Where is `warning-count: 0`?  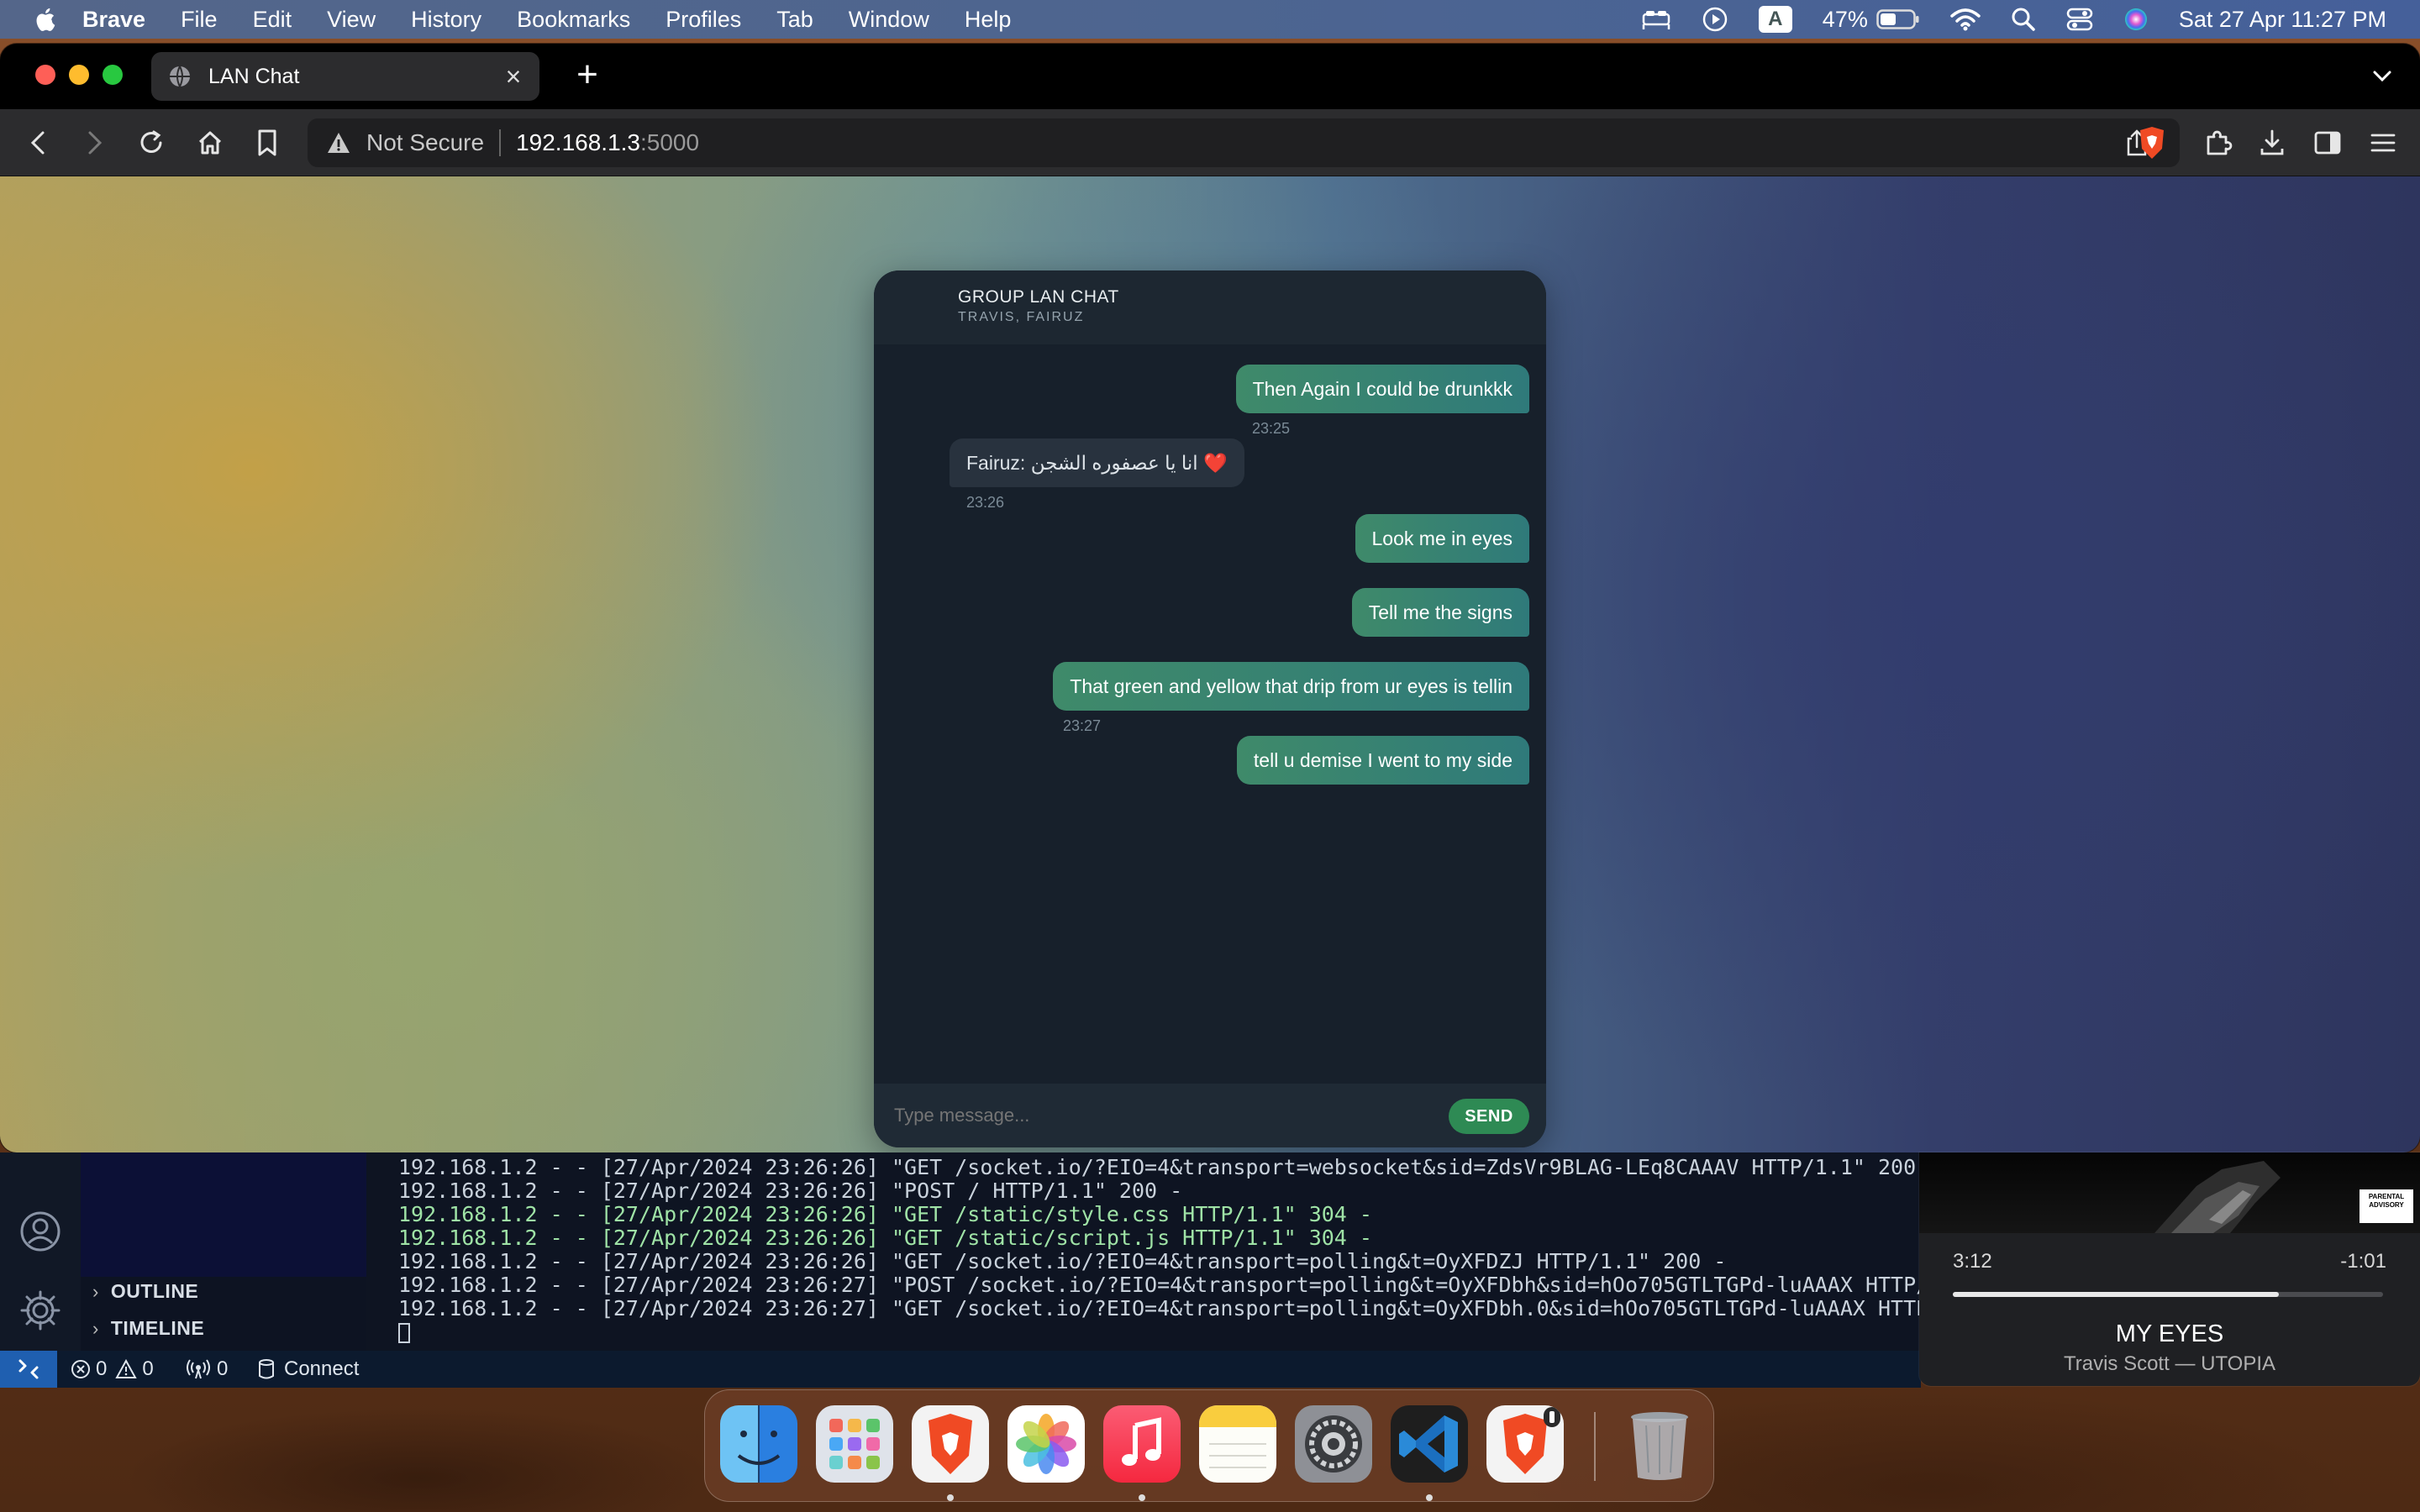
warning-count: 0 is located at coordinates (148, 1368).